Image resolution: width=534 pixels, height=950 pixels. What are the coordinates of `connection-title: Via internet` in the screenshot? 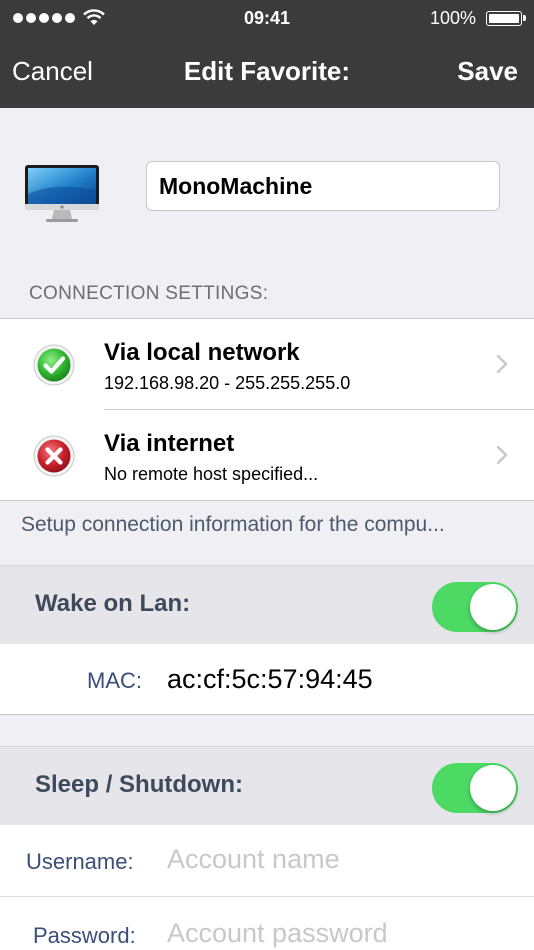 It's located at (169, 443).